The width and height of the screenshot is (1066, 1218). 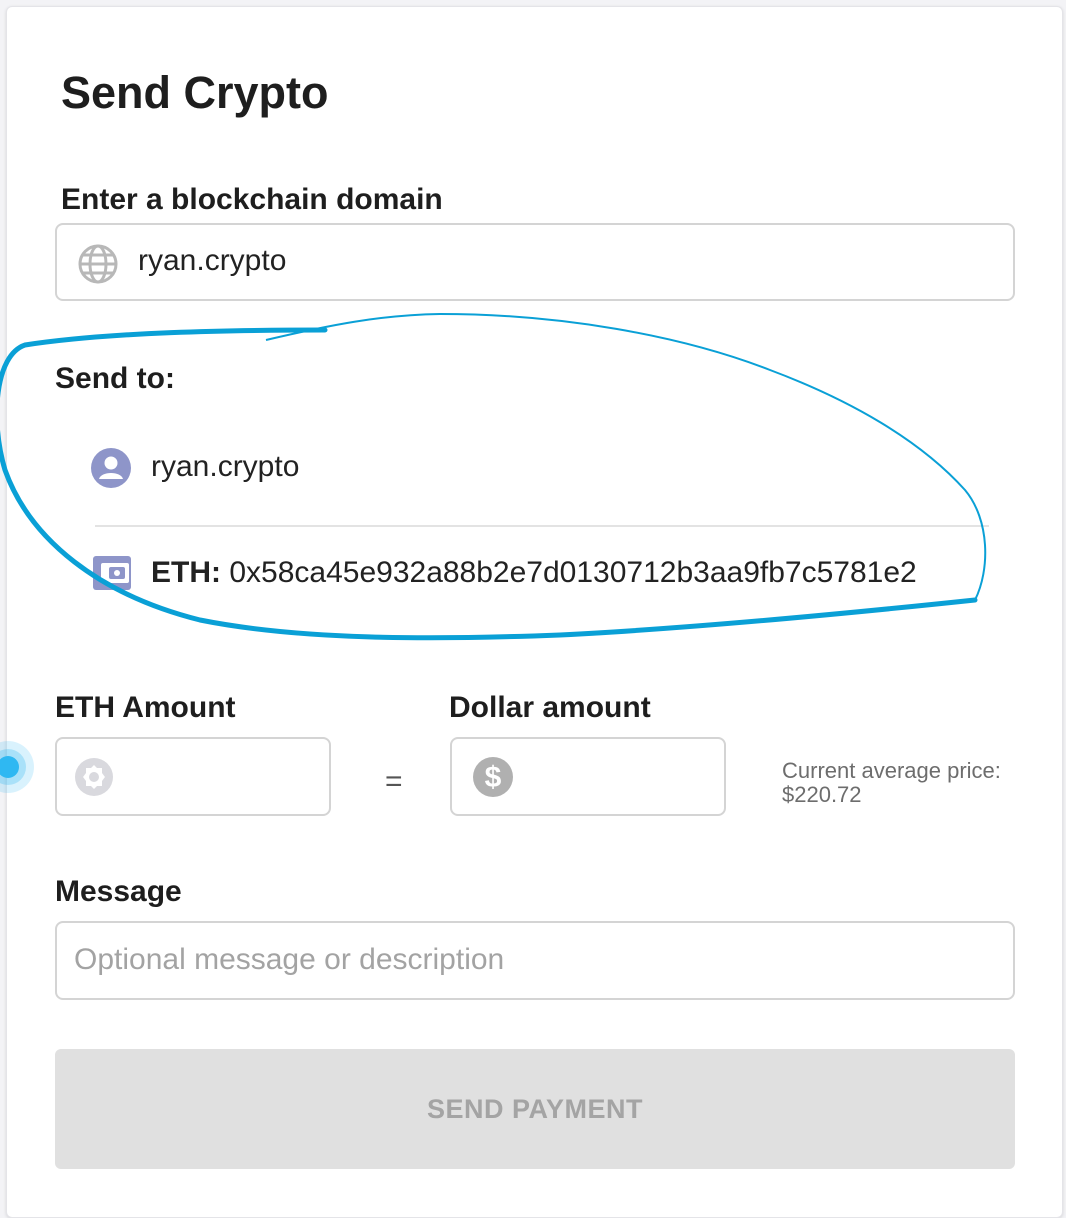 I want to click on user-avatar-icon, so click(x=111, y=468).